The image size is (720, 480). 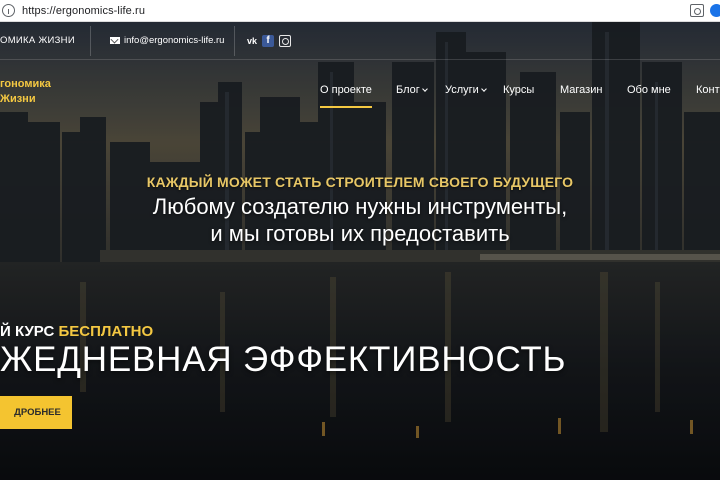 I want to click on nav-item-about-me: Обо мне, so click(x=649, y=90).